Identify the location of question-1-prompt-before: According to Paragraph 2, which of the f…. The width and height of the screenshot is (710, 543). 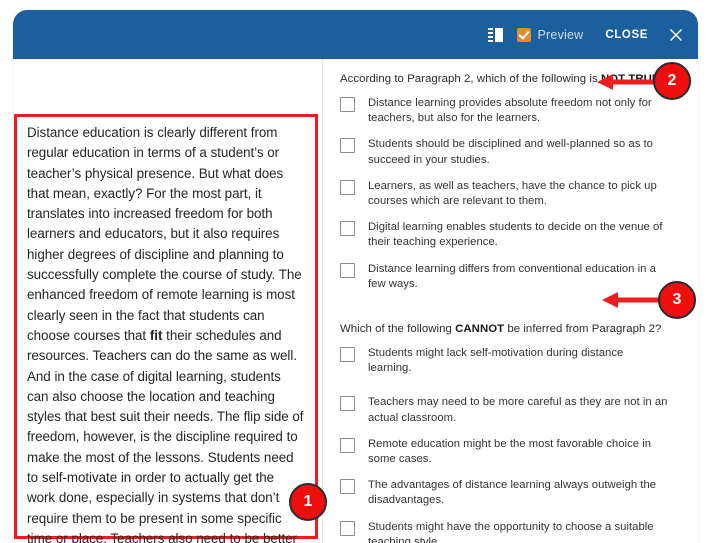
(470, 79).